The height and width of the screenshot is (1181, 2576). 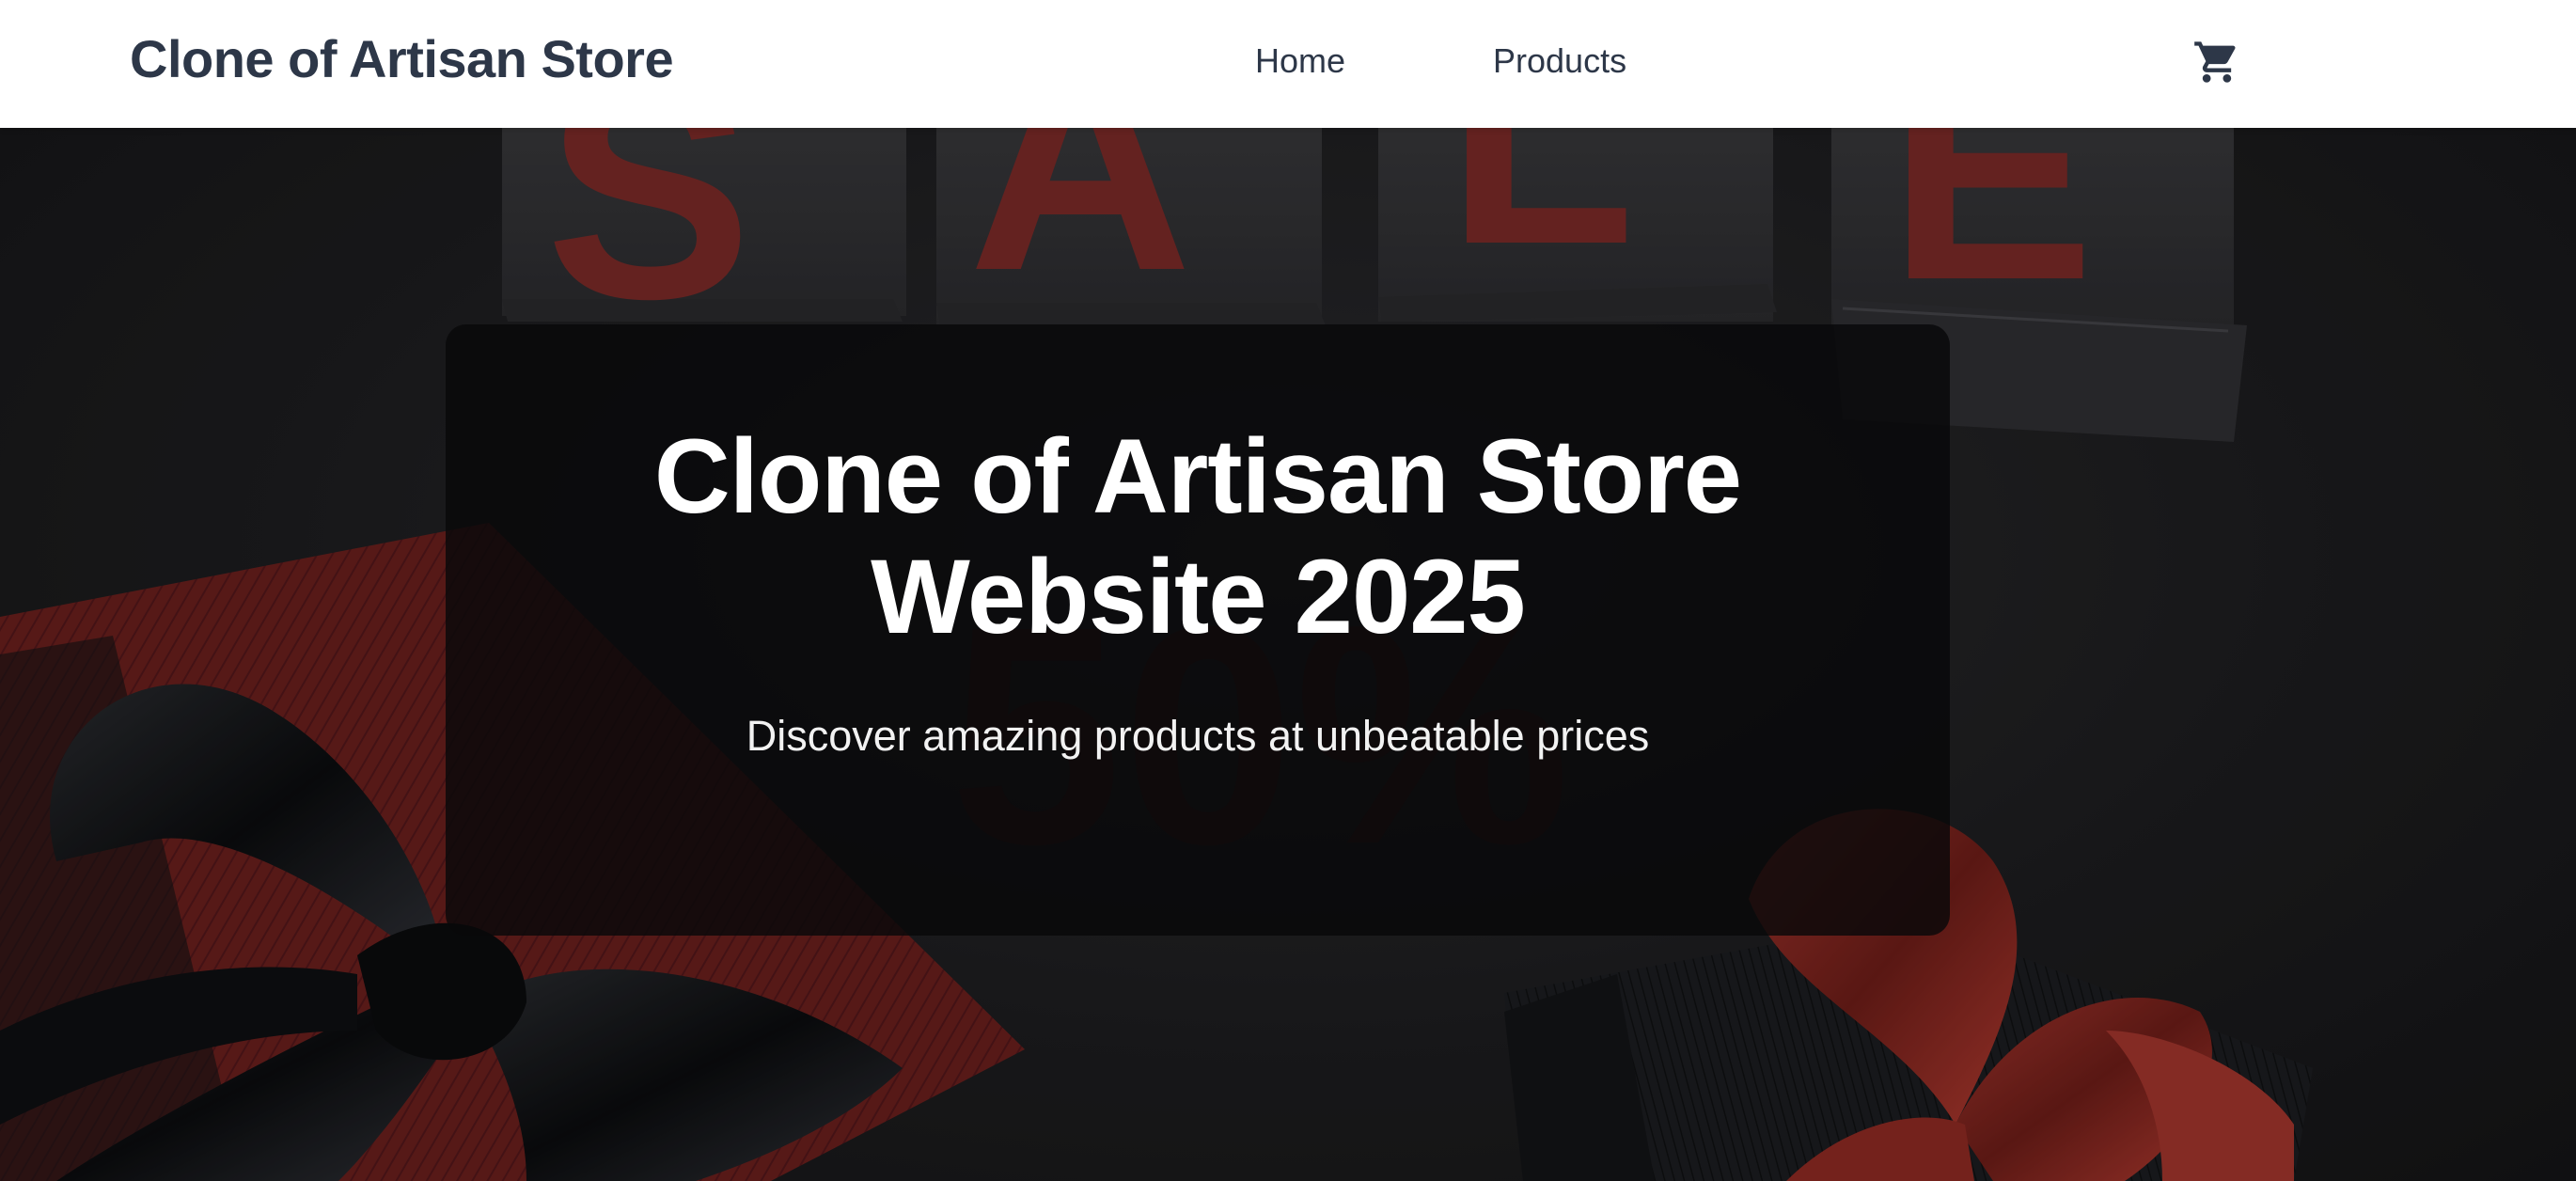 What do you see at coordinates (1199, 596) in the screenshot?
I see `hero-title-line-2: Website 2025` at bounding box center [1199, 596].